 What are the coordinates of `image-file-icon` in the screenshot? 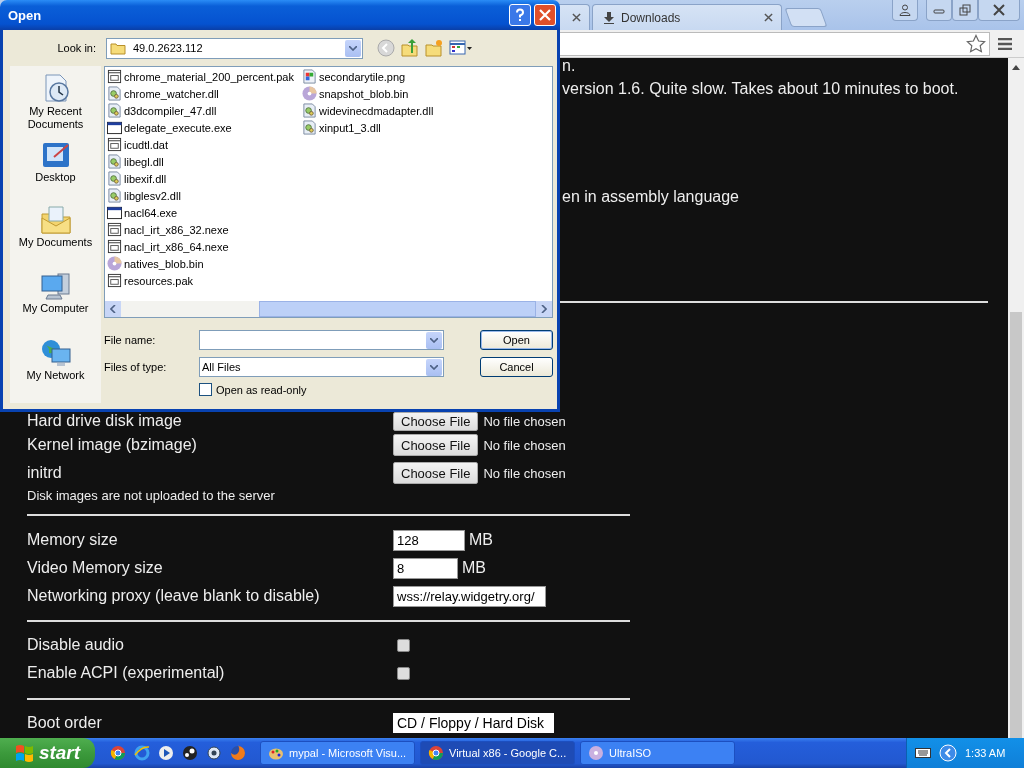 It's located at (309, 76).